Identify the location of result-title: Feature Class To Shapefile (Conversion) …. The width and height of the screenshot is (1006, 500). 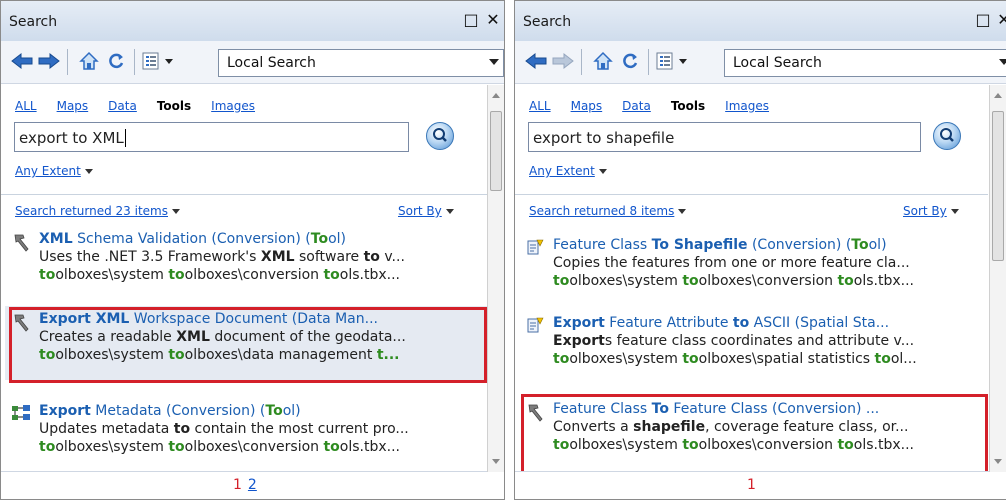
(720, 245).